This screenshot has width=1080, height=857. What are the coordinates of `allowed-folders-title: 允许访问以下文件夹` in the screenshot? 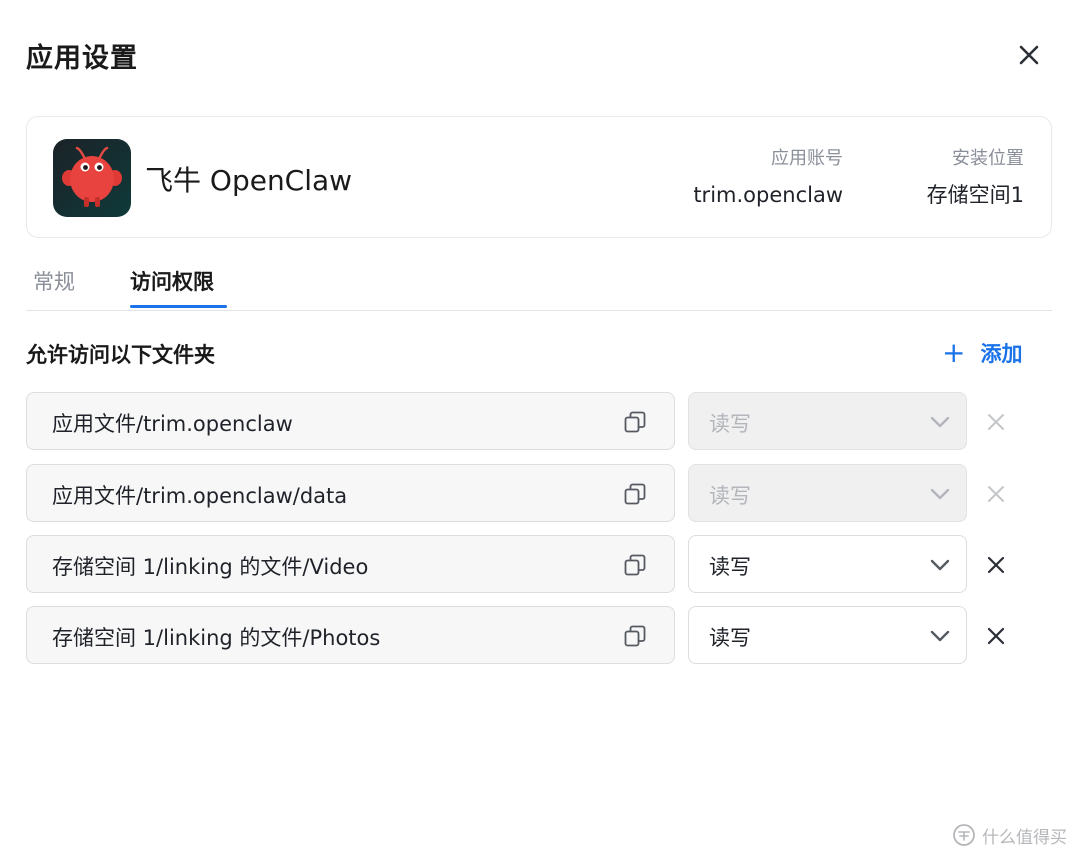 It's located at (120, 355).